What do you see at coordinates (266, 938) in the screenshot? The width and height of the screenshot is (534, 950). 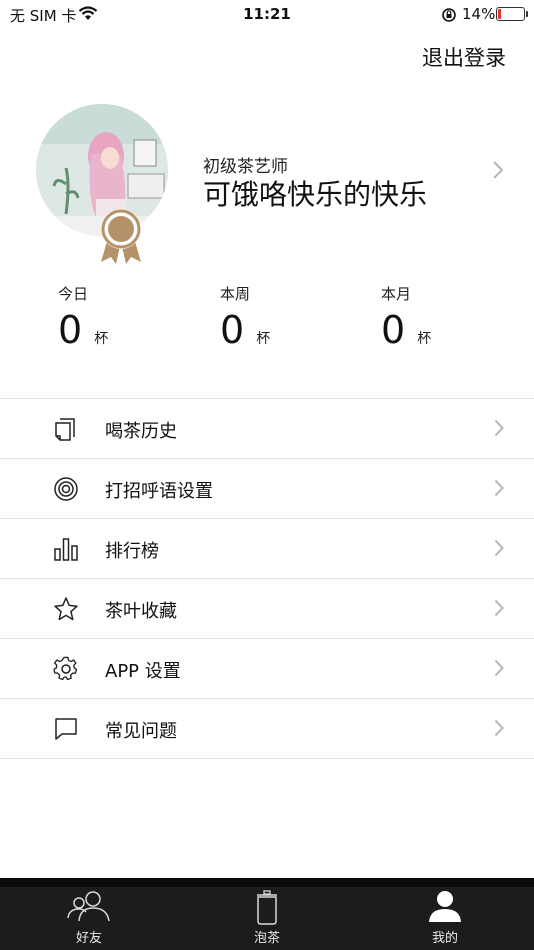 I see `tab-label: 泡茶` at bounding box center [266, 938].